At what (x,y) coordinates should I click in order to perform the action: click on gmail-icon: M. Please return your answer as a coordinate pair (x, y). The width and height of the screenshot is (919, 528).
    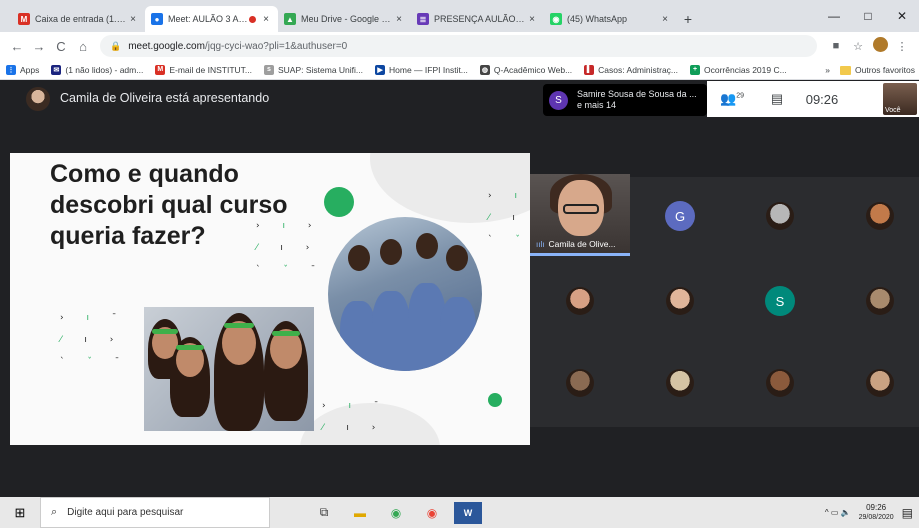
    Looking at the image, I should click on (24, 19).